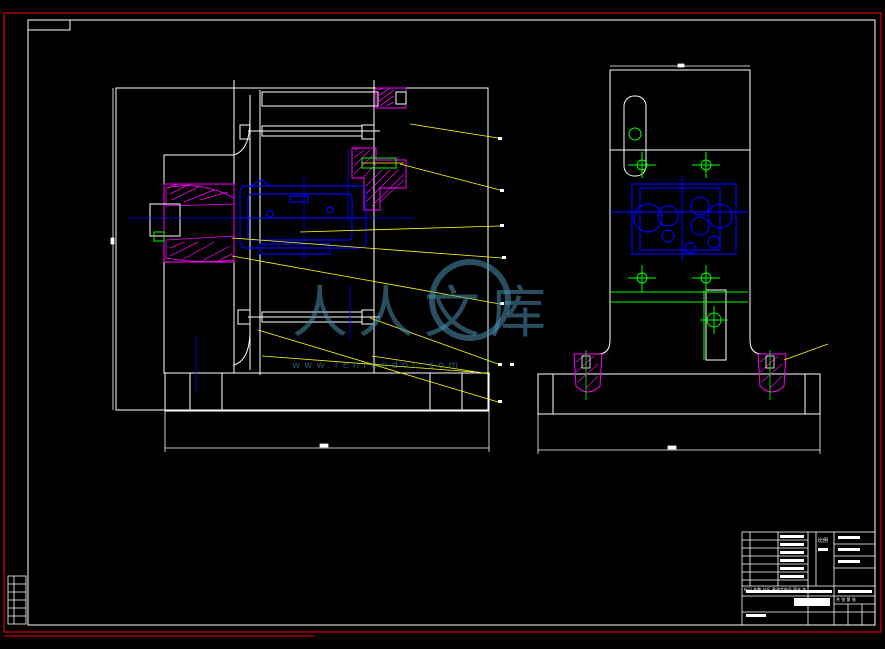 This screenshot has width=885, height=649. What do you see at coordinates (377, 365) in the screenshot?
I see `watermark-url: www.renrendoc.com` at bounding box center [377, 365].